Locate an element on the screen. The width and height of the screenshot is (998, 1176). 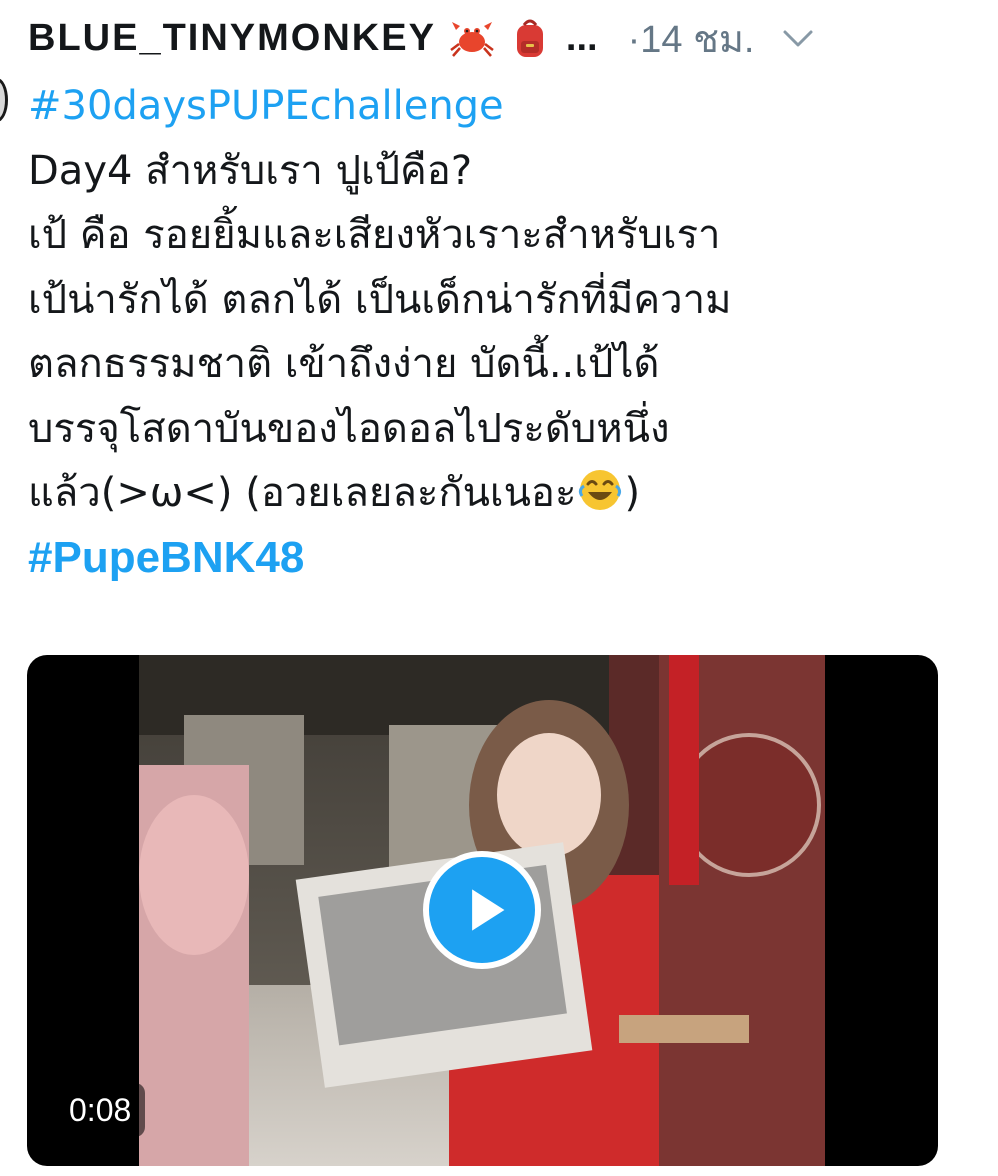
avatar is located at coordinates (4, 100).